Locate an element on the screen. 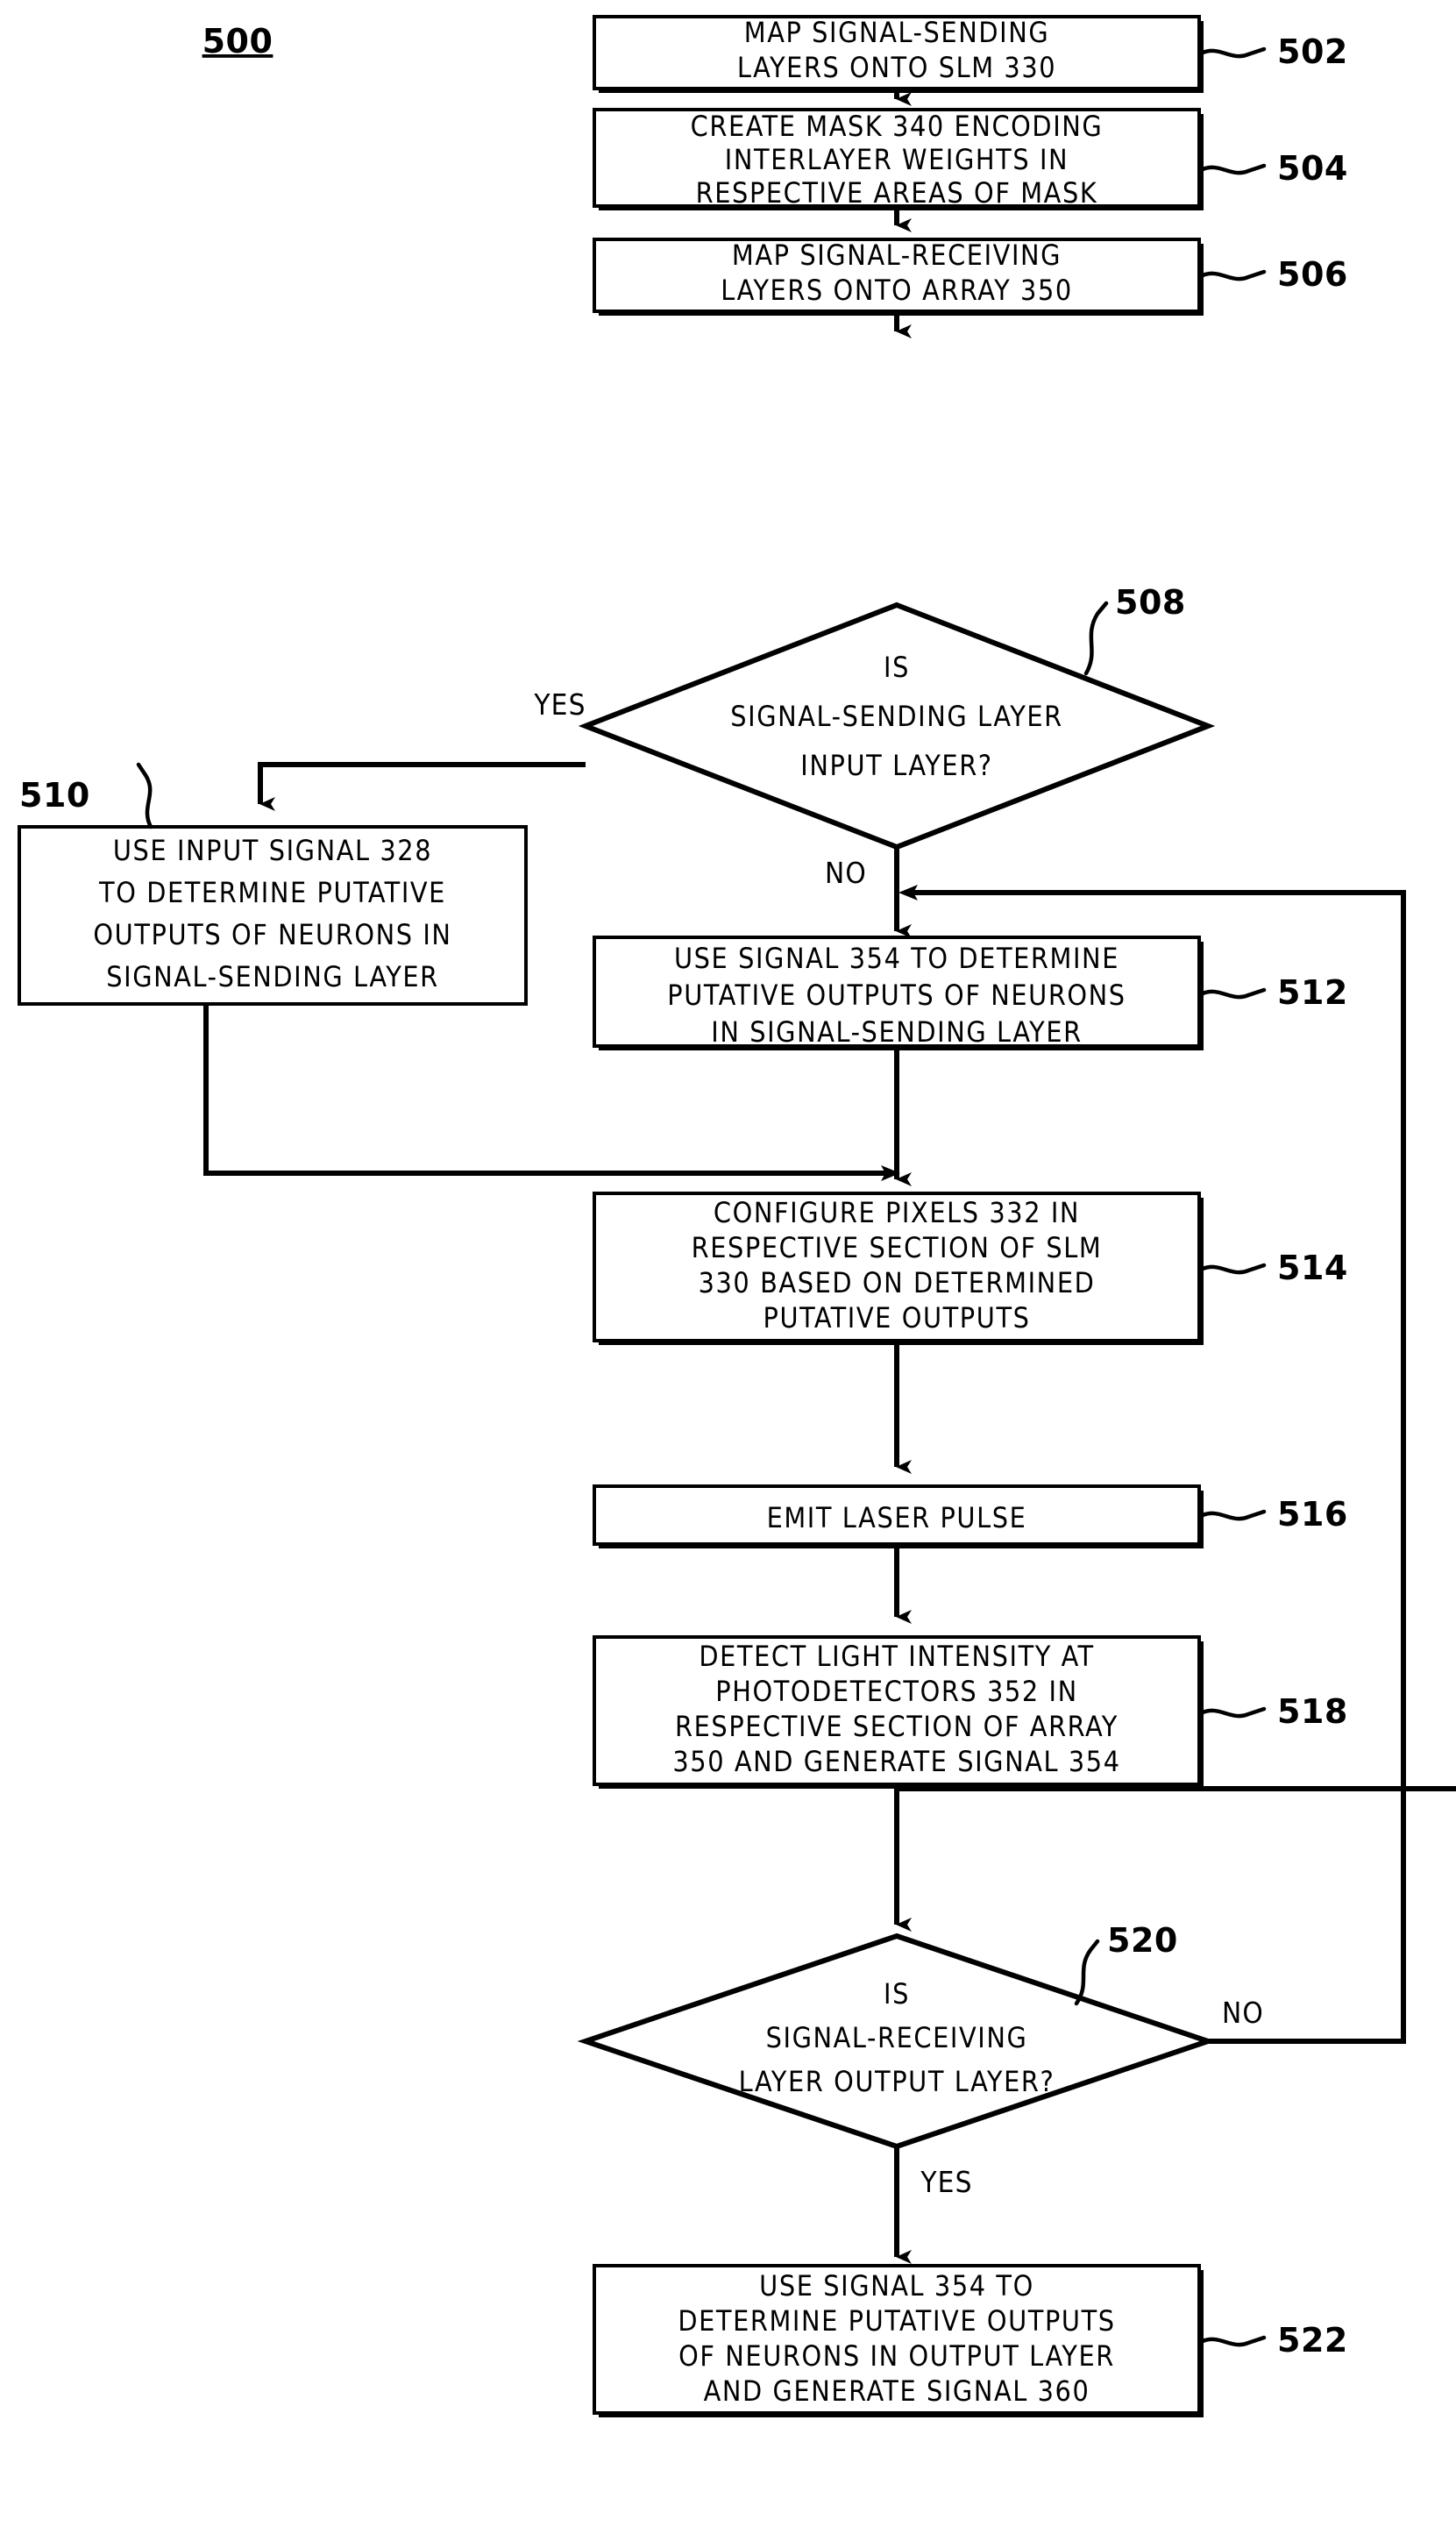 Image resolution: width=1456 pixels, height=2534 pixels. leader-502: 502 is located at coordinates (1274, 51).